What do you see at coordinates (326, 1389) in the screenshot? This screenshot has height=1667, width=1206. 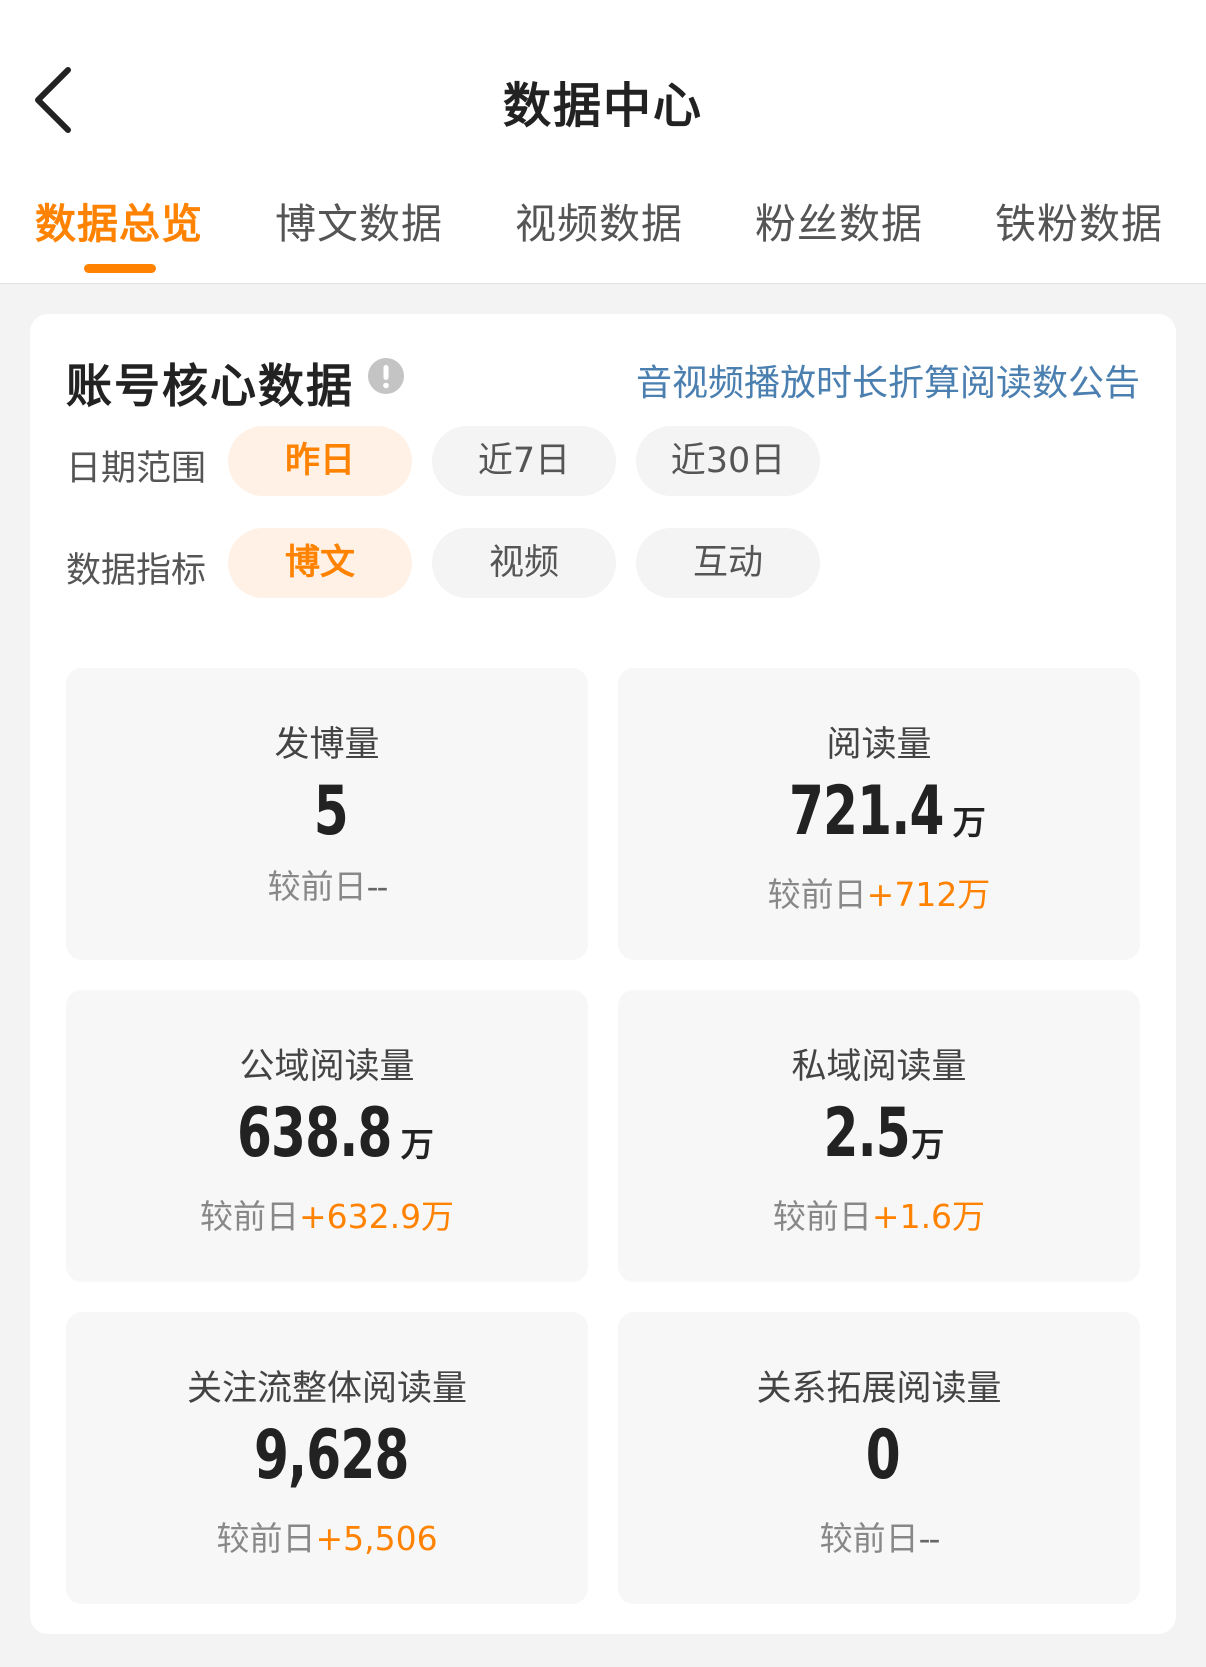 I see `stat-label: 关注流整体阅读量` at bounding box center [326, 1389].